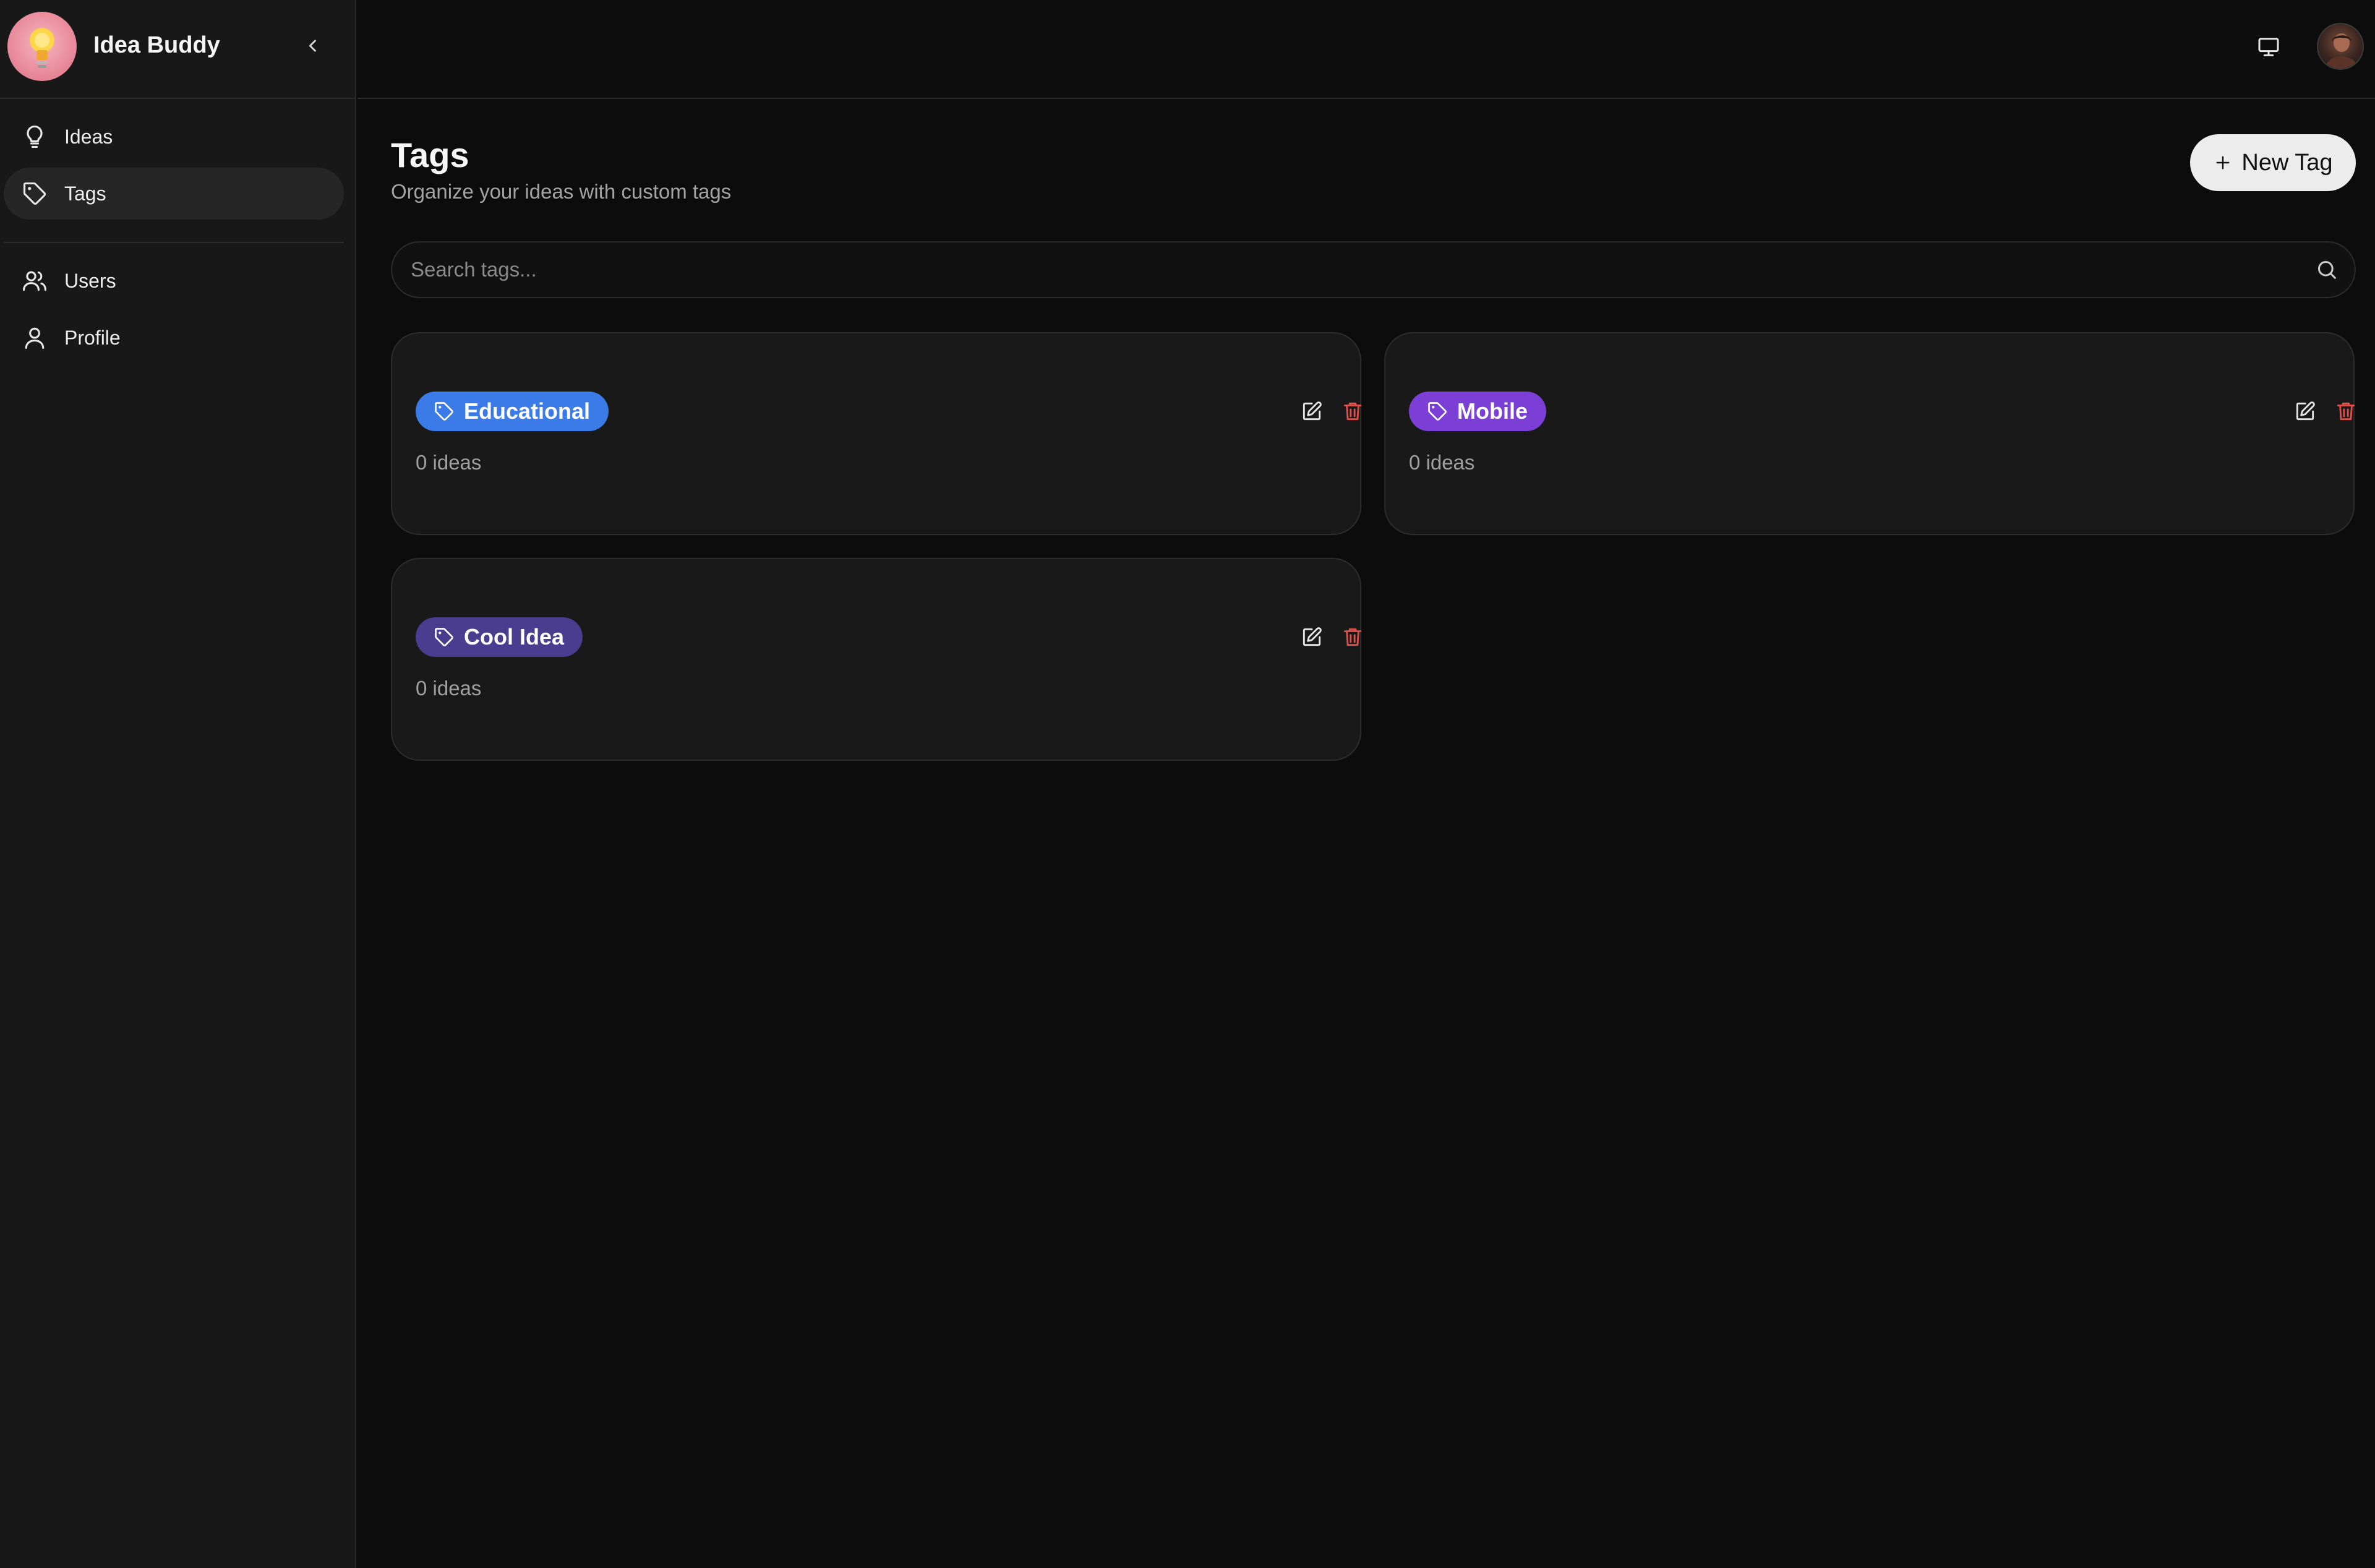 Image resolution: width=2375 pixels, height=1568 pixels. I want to click on search-input, so click(1354, 270).